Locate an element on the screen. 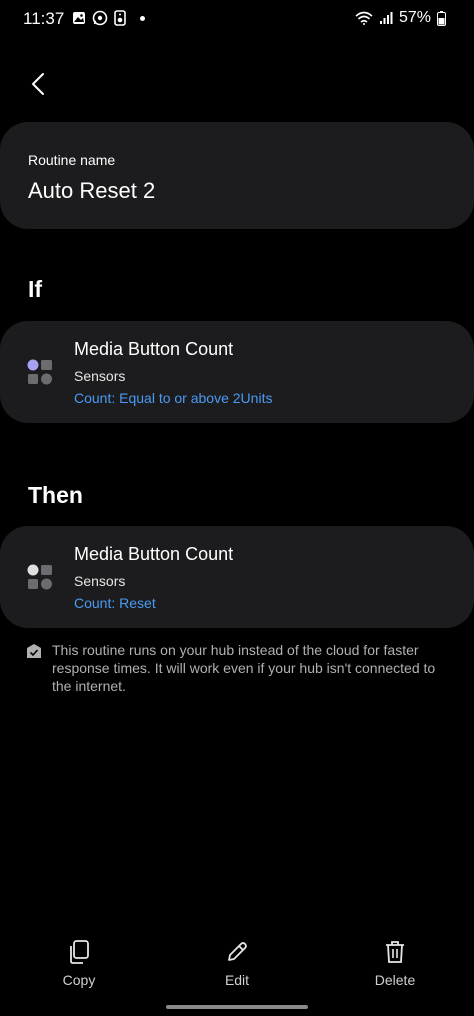 This screenshot has height=1016, width=474. whatsapp-icon is located at coordinates (100, 18).